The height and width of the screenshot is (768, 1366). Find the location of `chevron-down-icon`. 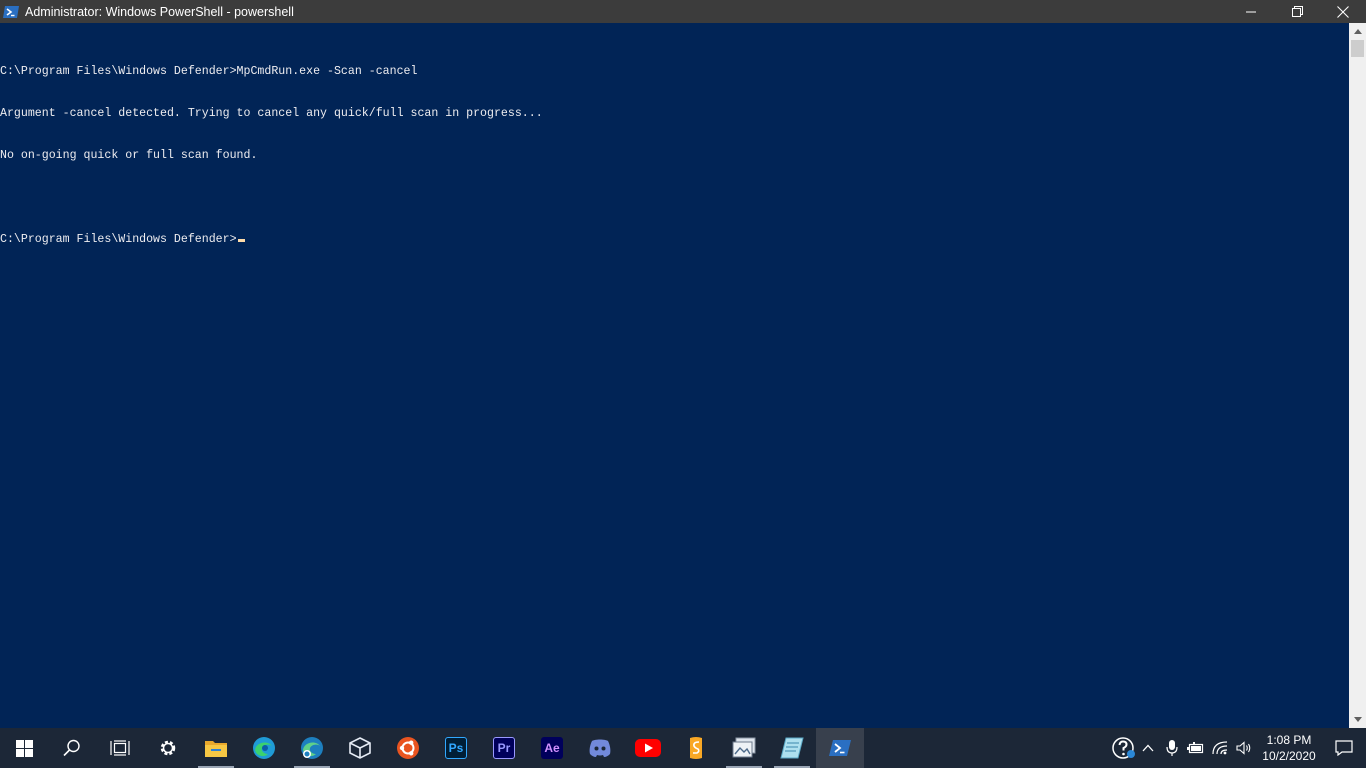

chevron-down-icon is located at coordinates (1357, 719).